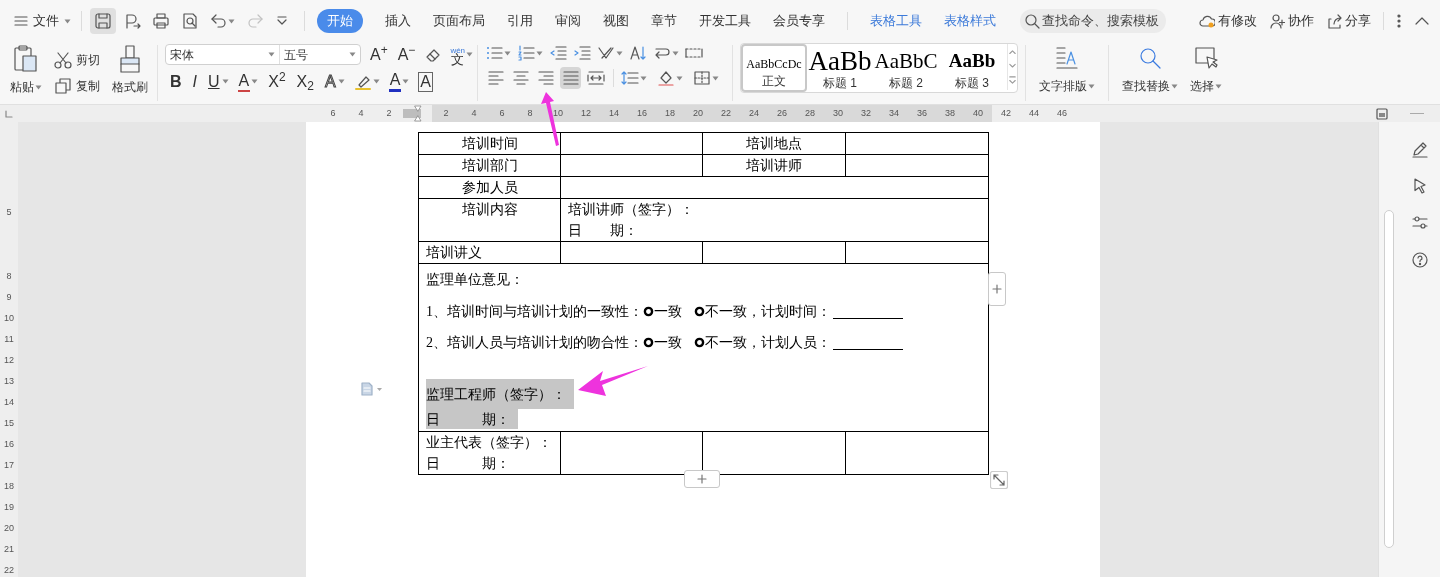  Describe the element at coordinates (494, 53) in the screenshot. I see `bullet-list-icon` at that location.